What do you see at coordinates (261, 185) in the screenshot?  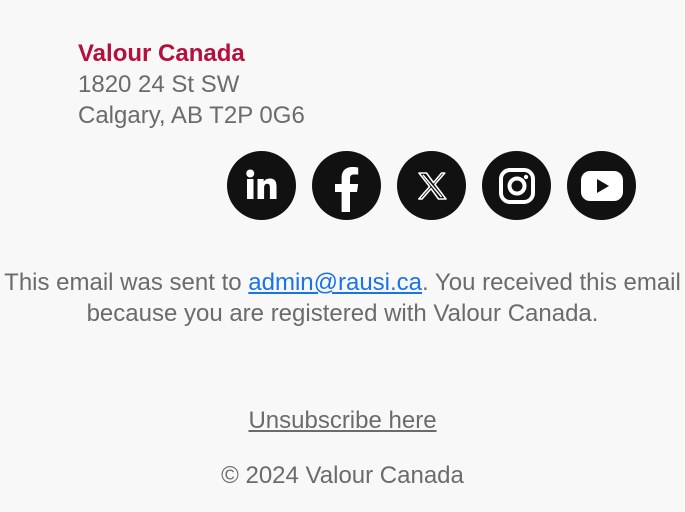 I see `linkedin-icon` at bounding box center [261, 185].